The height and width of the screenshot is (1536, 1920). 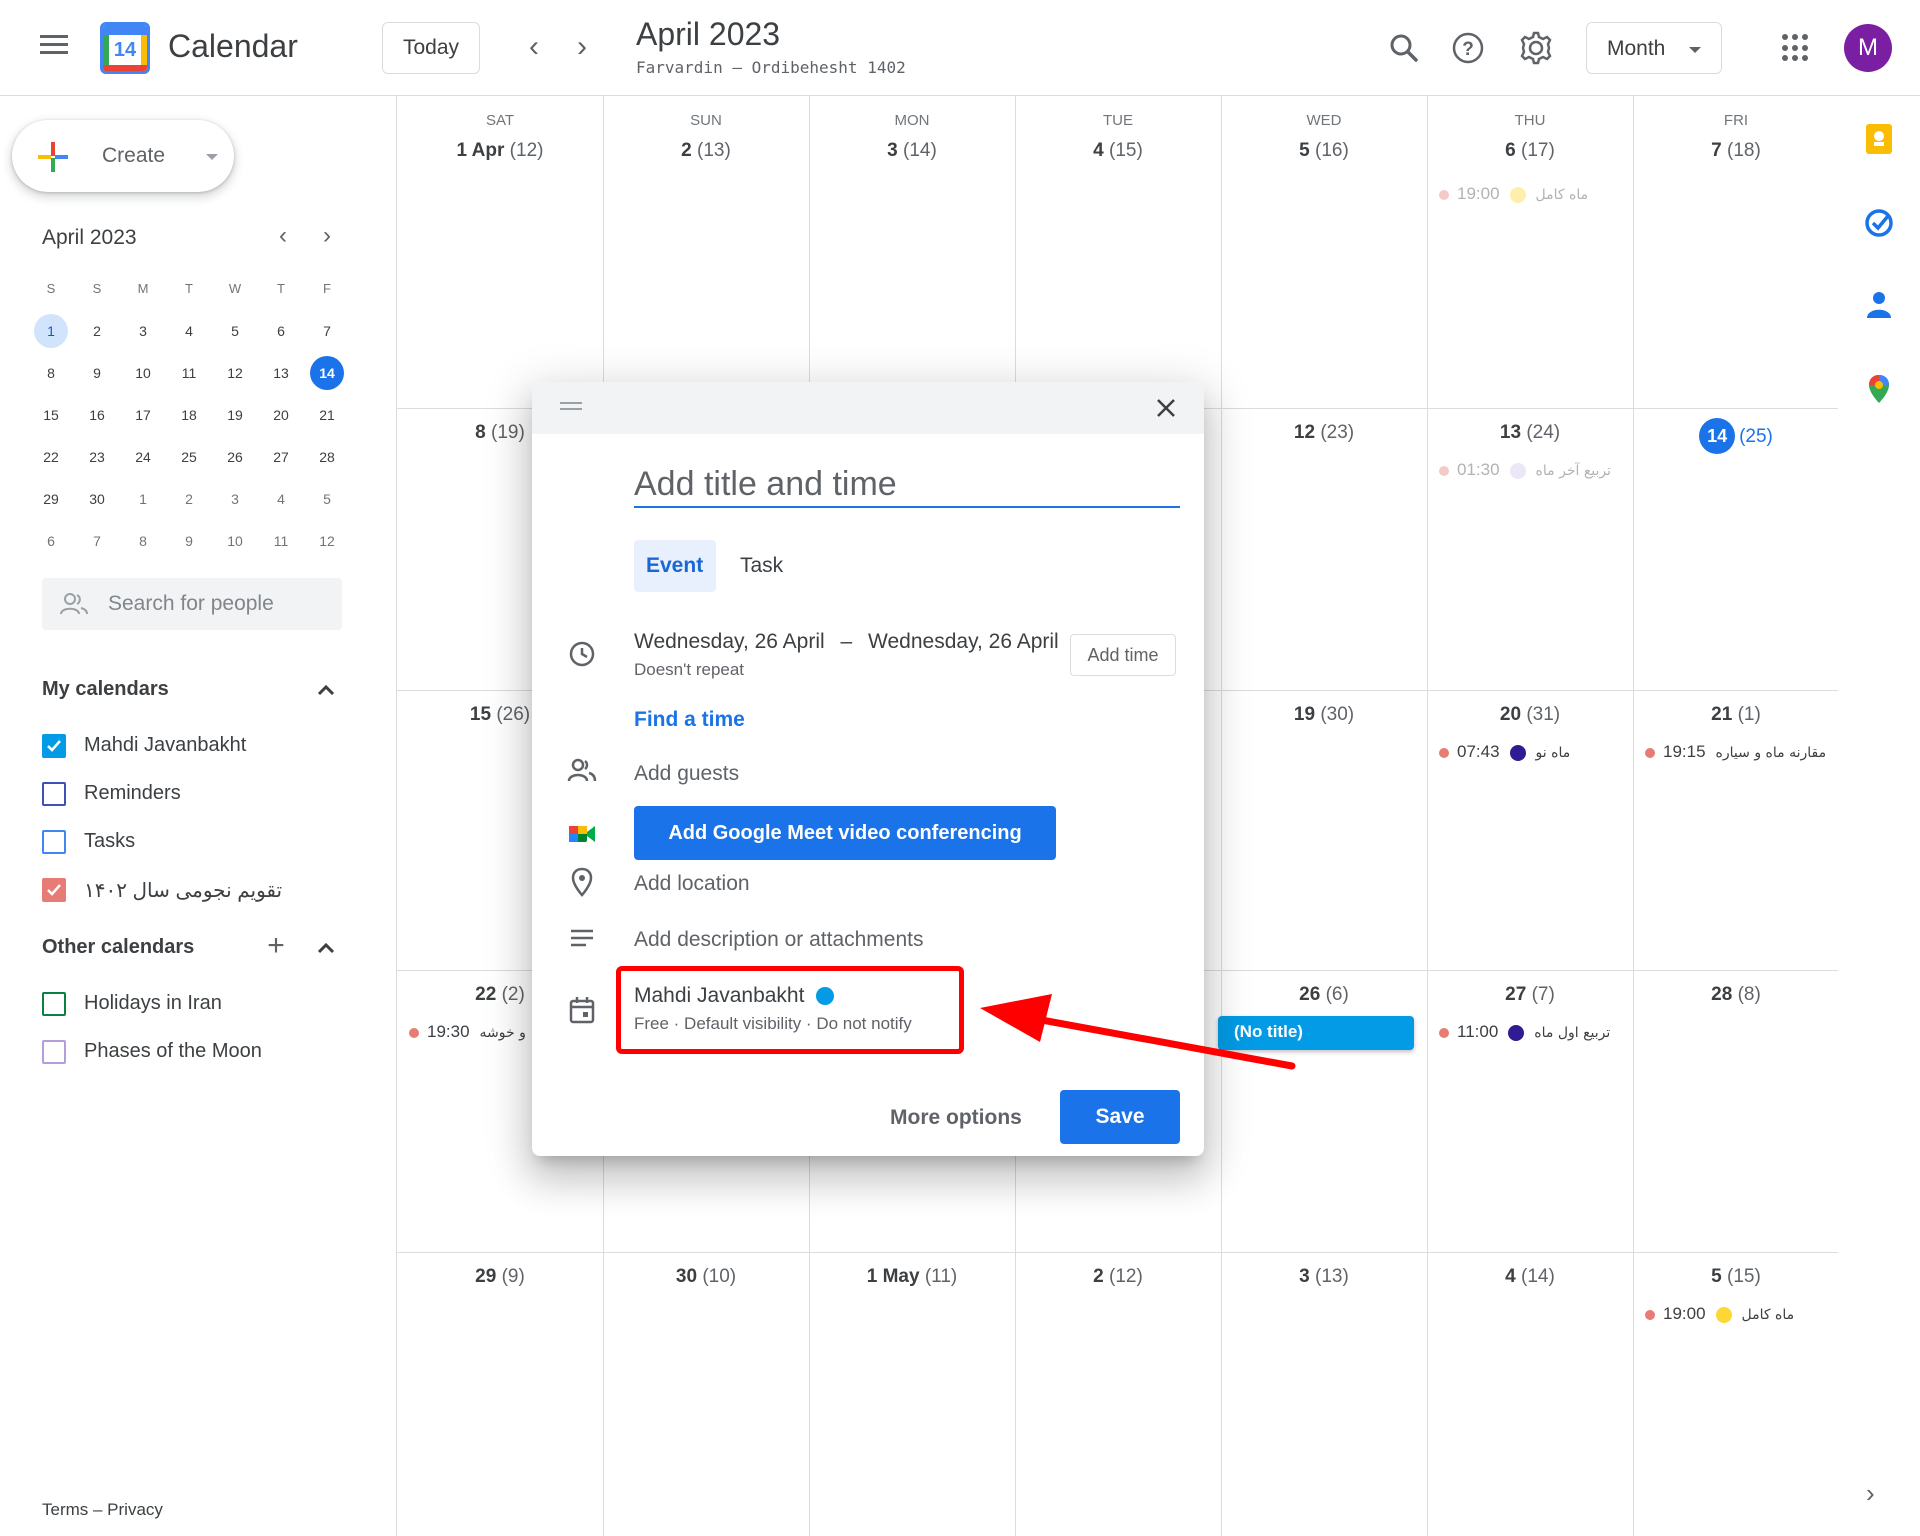 What do you see at coordinates (907, 485) in the screenshot?
I see `event-title-input` at bounding box center [907, 485].